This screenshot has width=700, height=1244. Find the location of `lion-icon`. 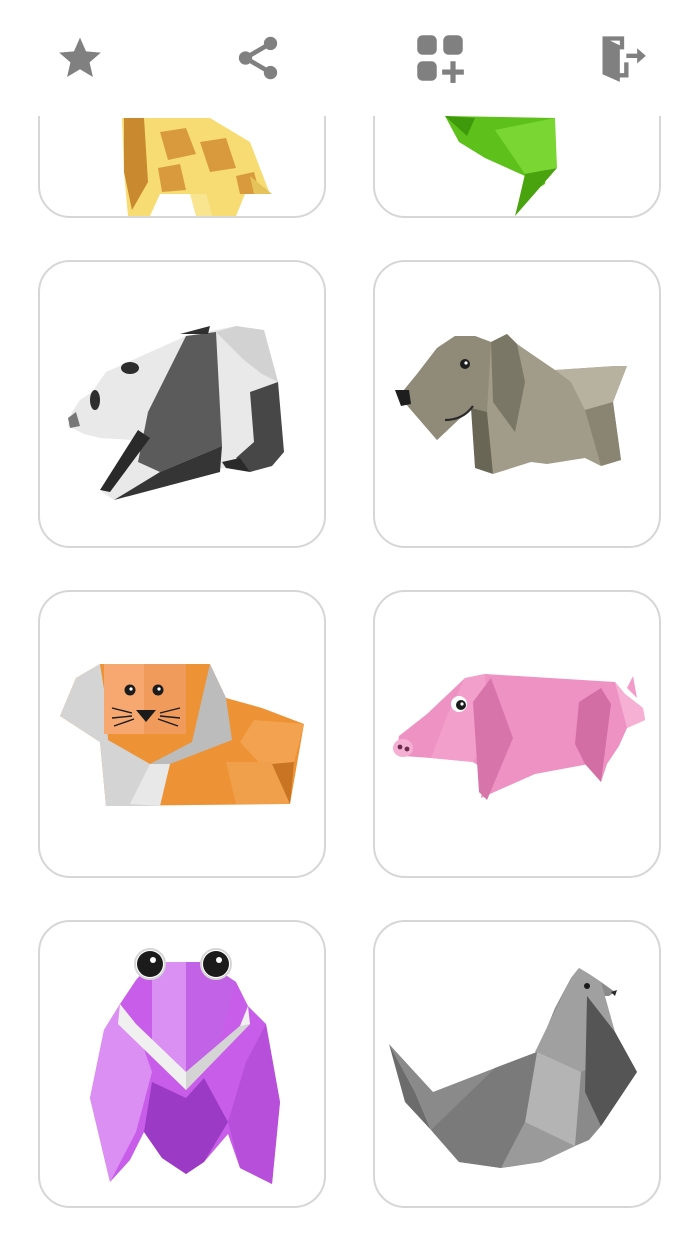

lion-icon is located at coordinates (182, 735).